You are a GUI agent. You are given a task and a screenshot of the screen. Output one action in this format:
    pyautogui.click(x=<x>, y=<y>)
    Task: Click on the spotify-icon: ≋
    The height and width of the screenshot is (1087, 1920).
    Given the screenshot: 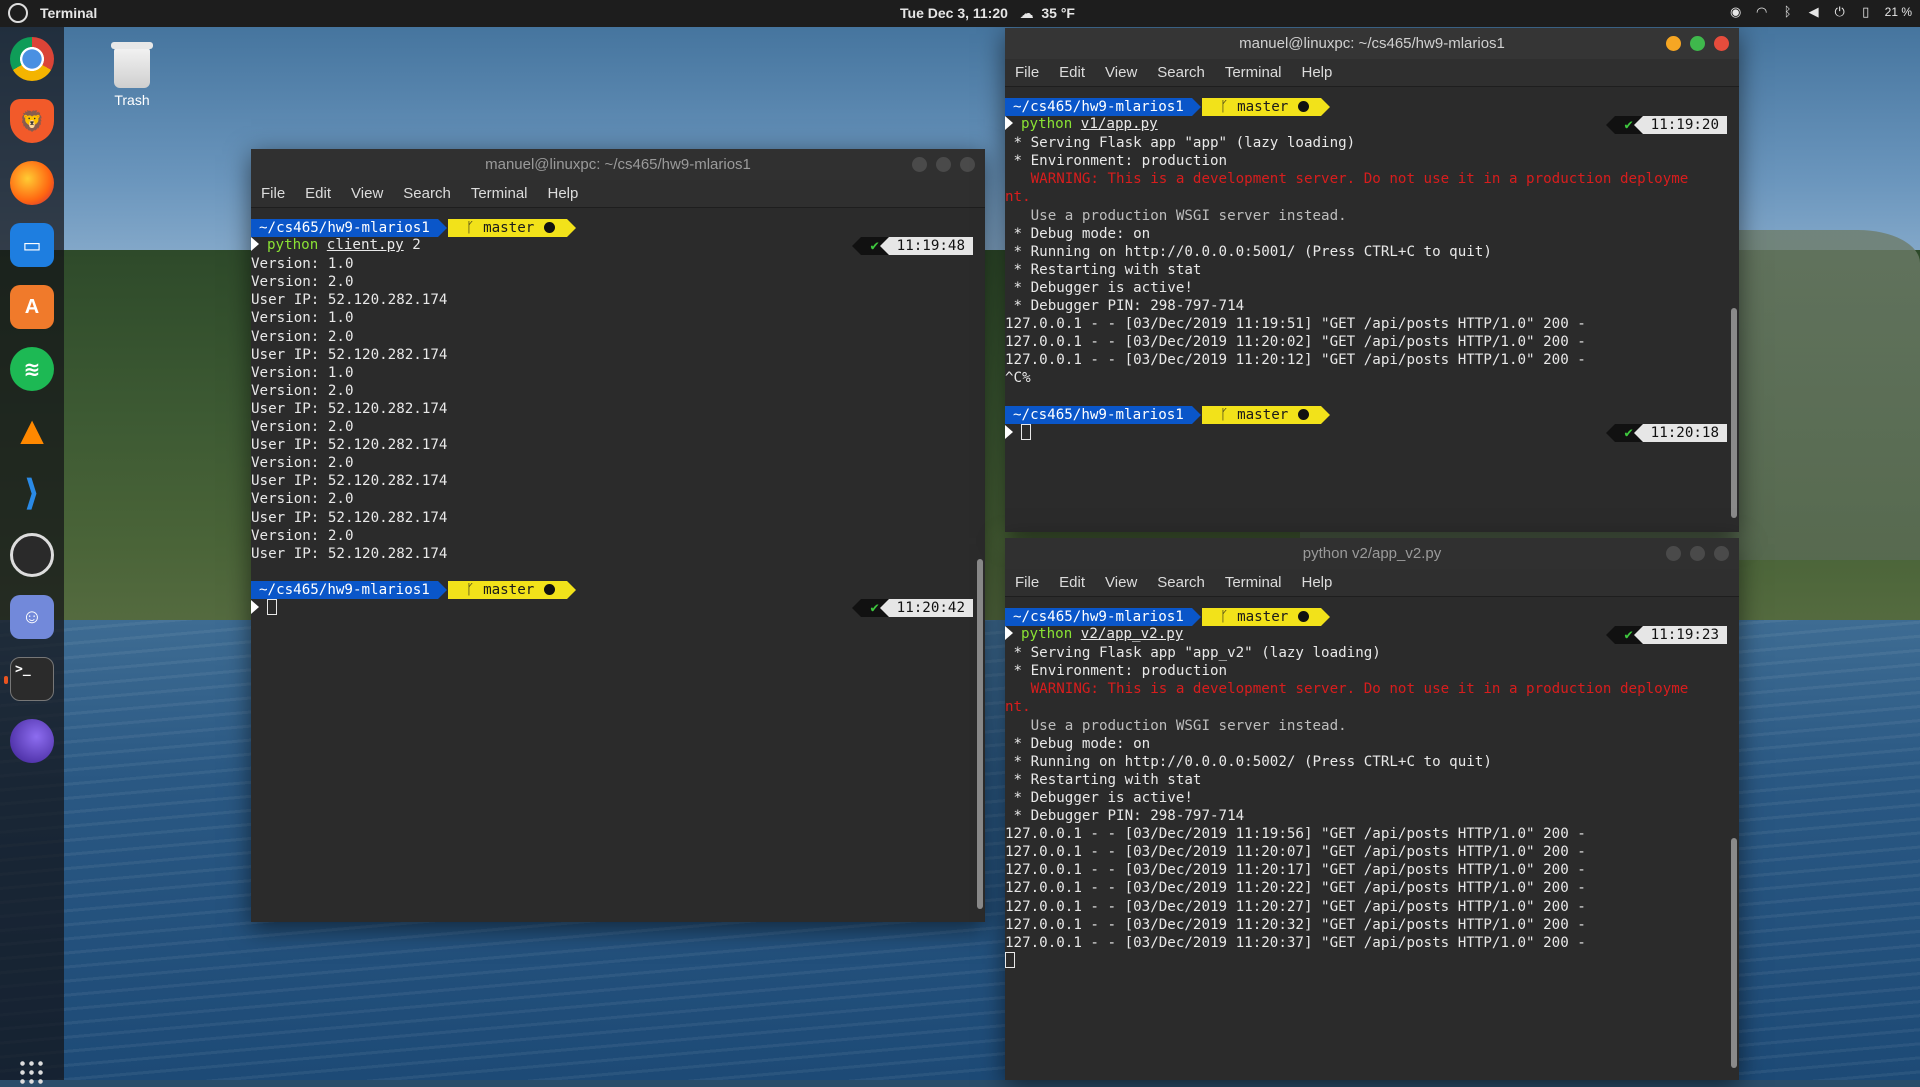 What is the action you would take?
    pyautogui.click(x=32, y=369)
    